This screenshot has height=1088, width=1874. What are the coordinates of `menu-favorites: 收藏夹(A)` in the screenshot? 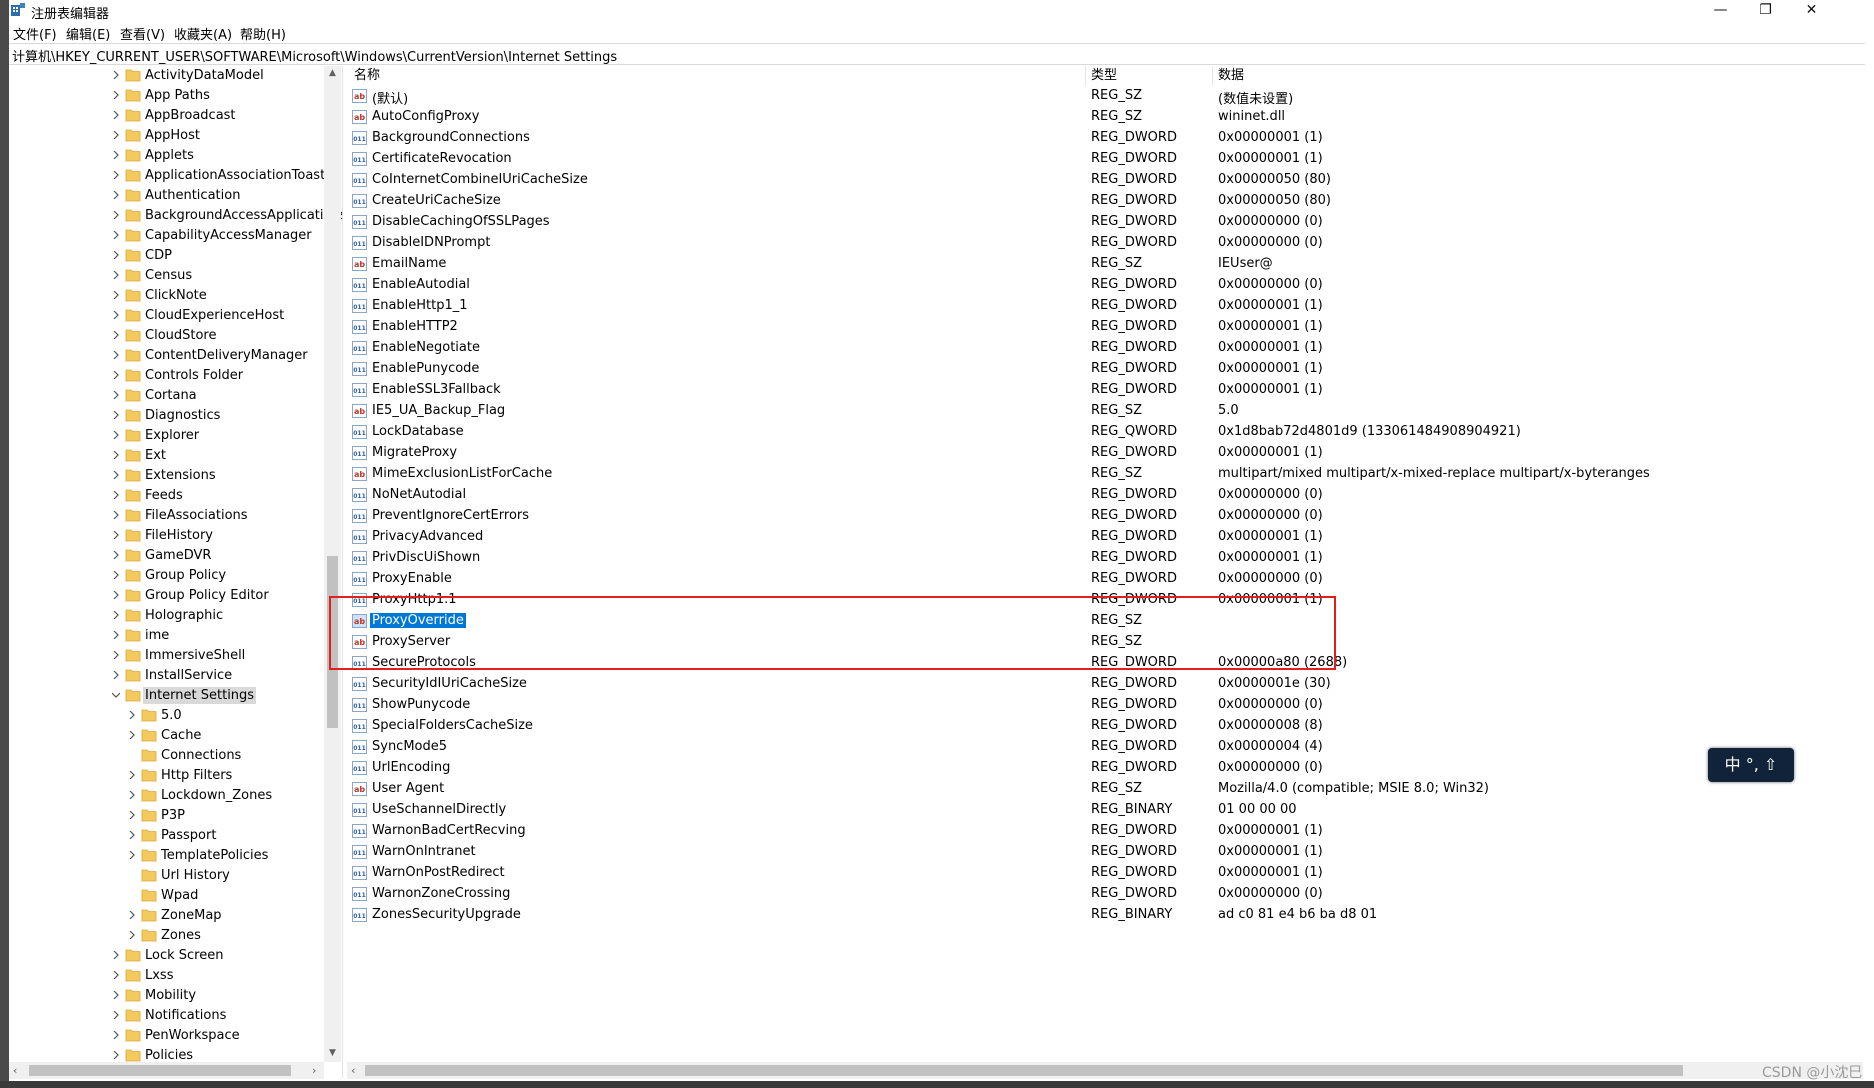 It's located at (203, 33).